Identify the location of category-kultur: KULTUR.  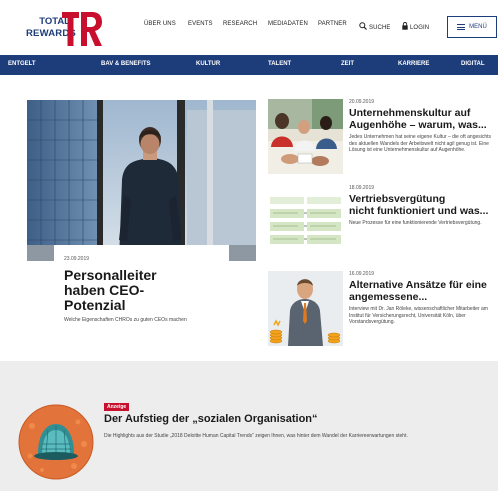
(208, 64).